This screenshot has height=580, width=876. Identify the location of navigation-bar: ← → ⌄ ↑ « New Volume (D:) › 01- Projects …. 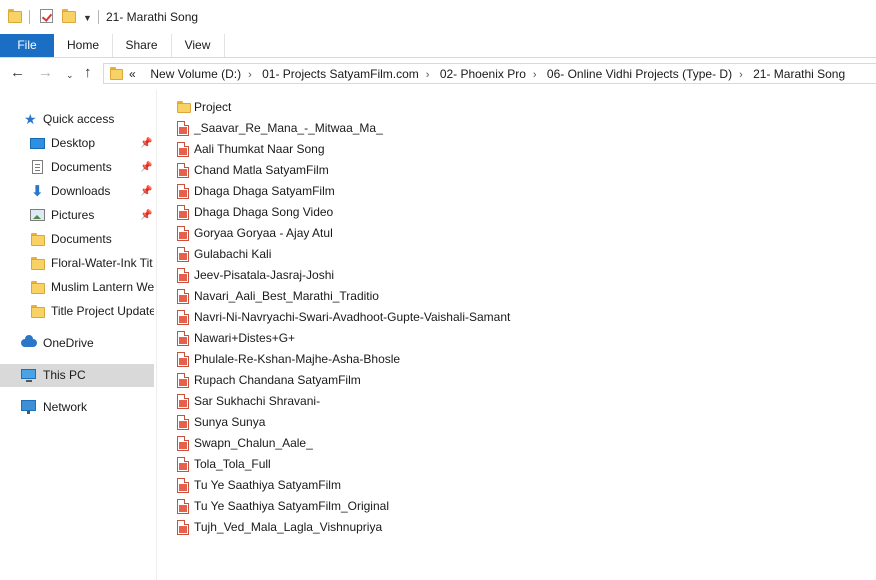
(438, 74).